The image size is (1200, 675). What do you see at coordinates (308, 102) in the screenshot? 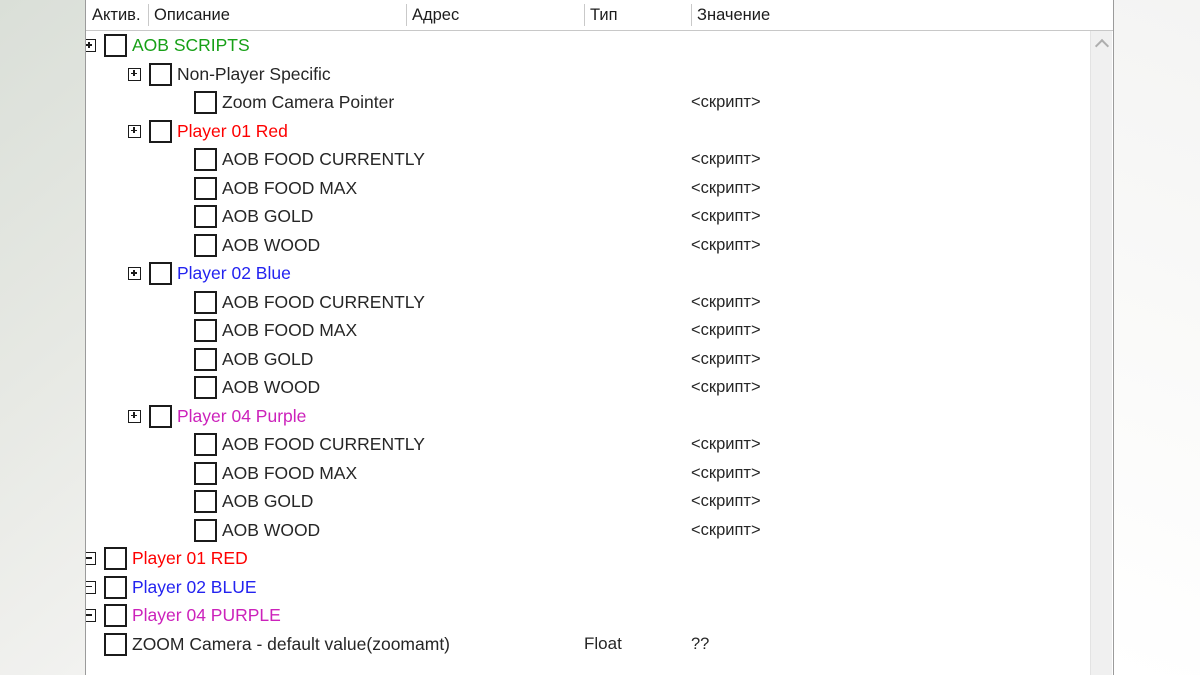
I see `entry-description: Zoom Camera Pointer` at bounding box center [308, 102].